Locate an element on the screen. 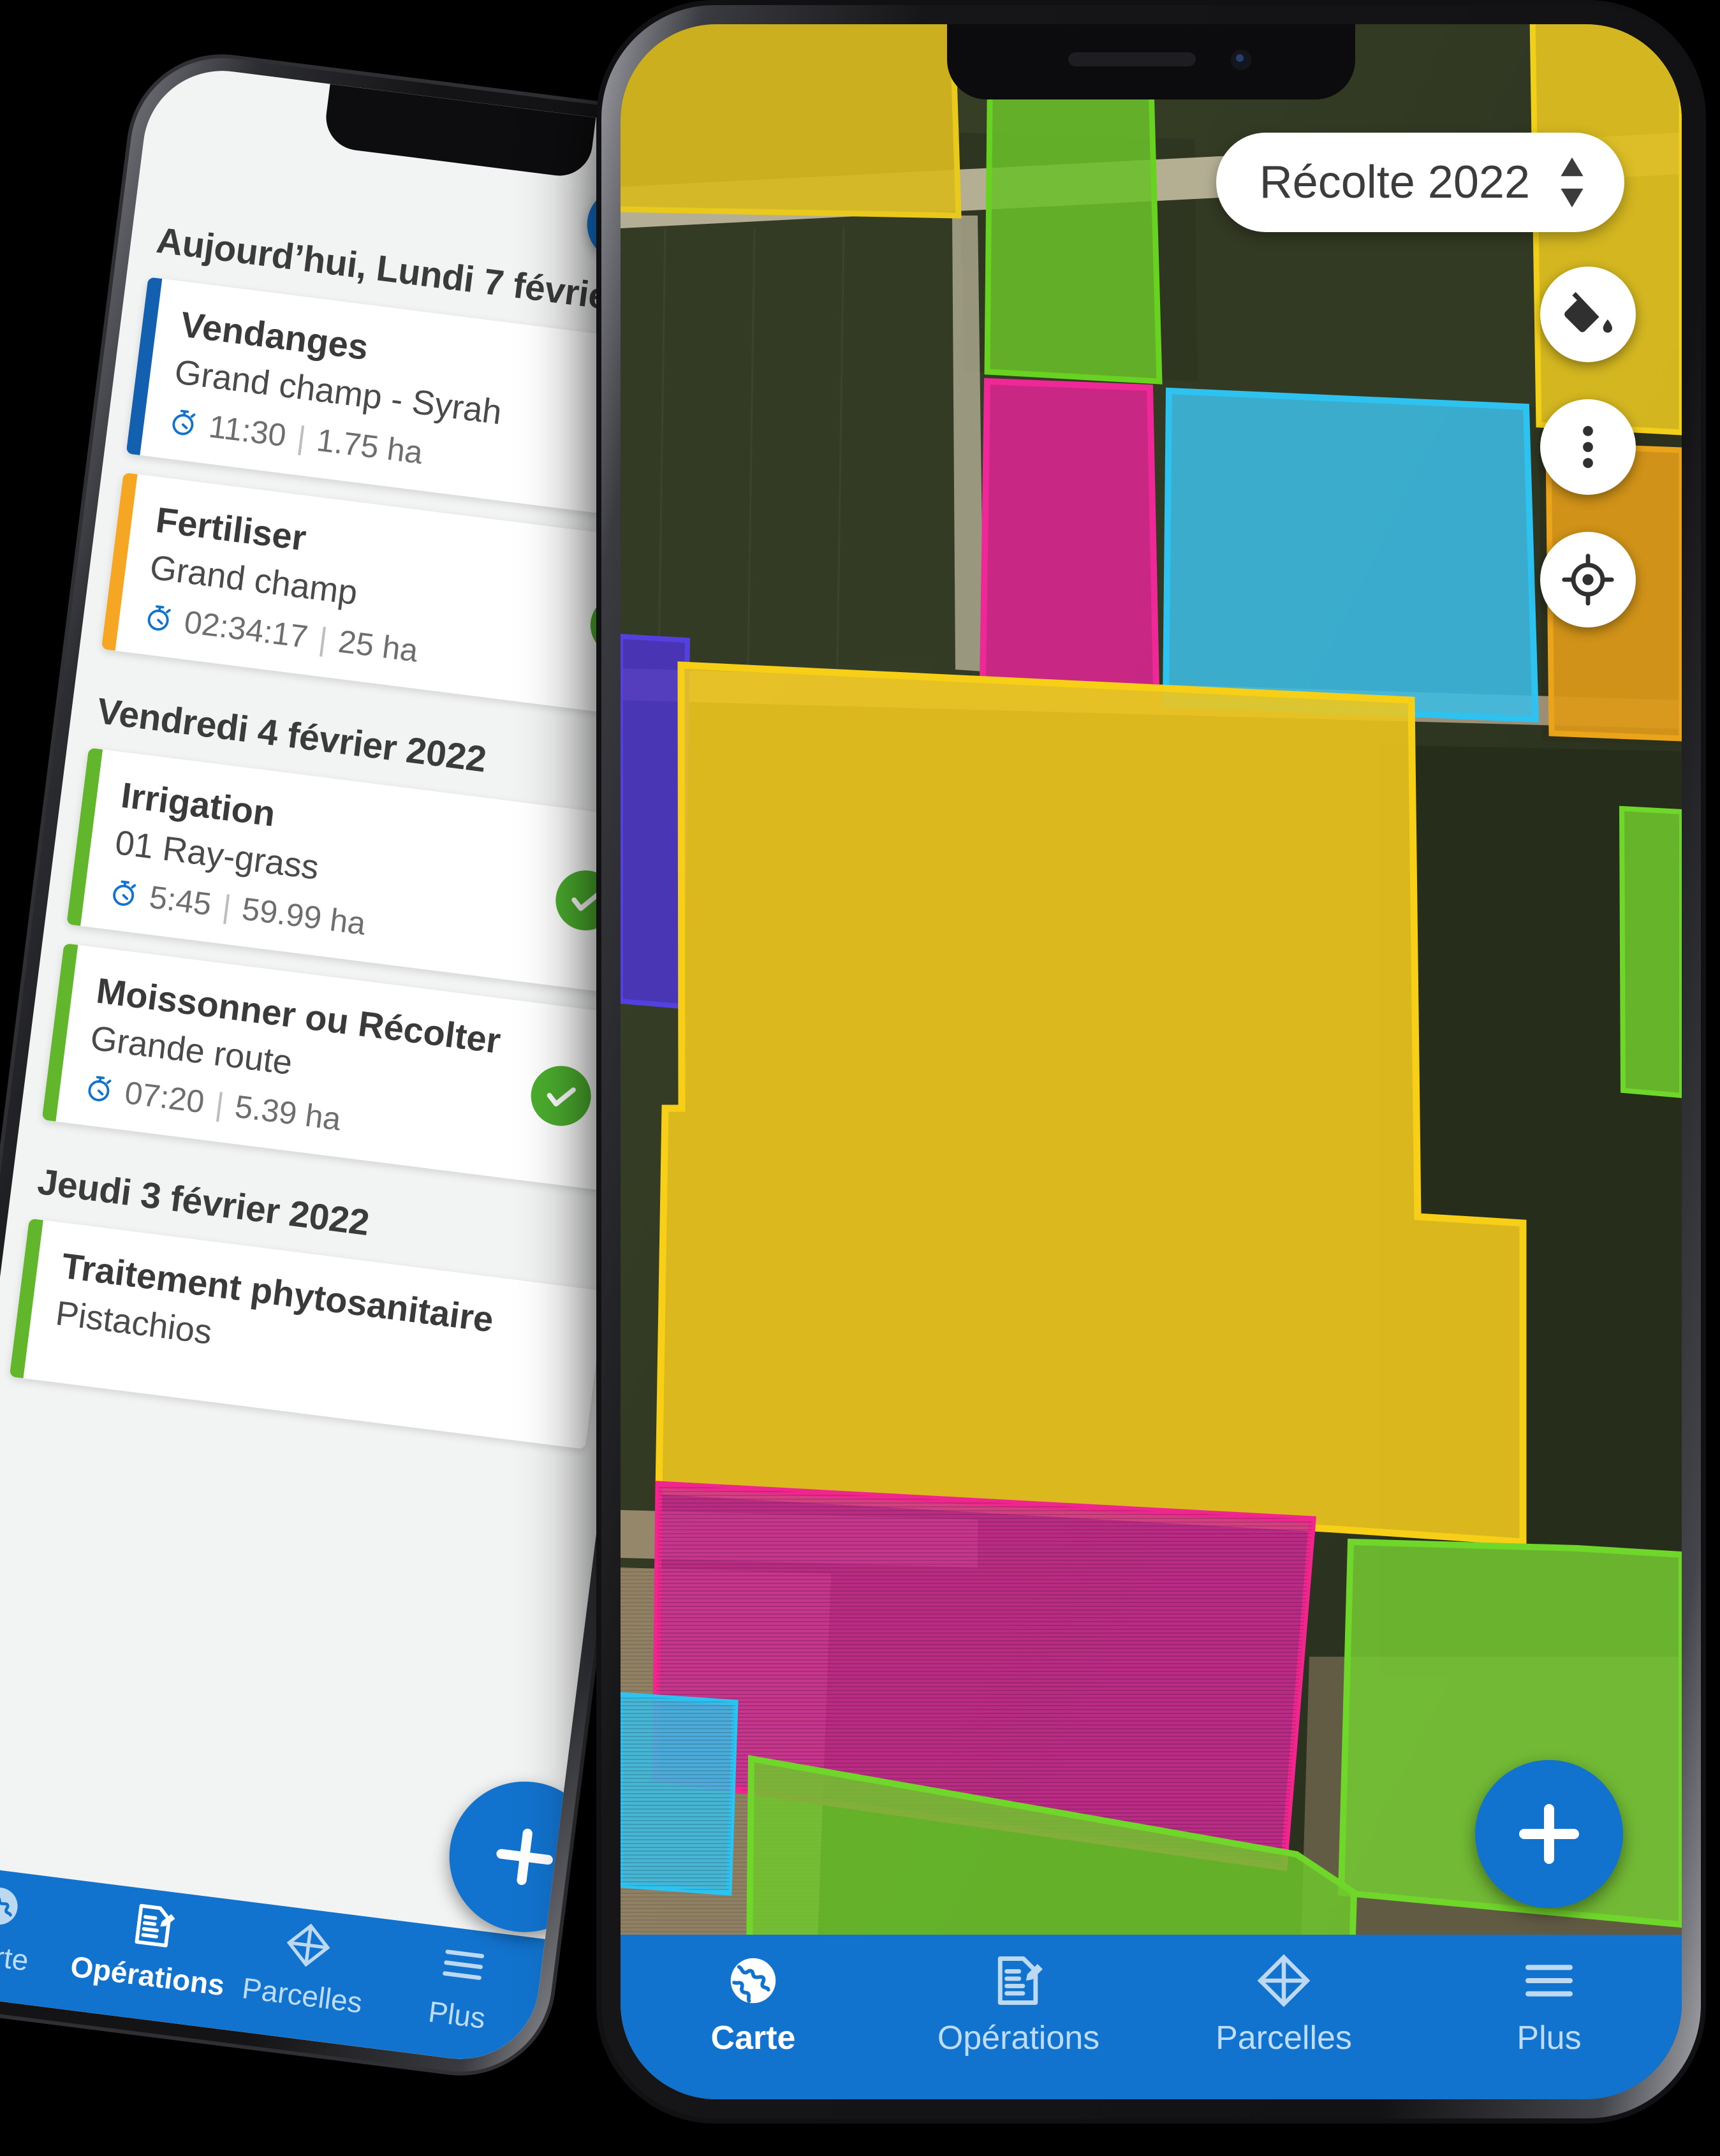  three-dots-vertical-icon is located at coordinates (1588, 447).